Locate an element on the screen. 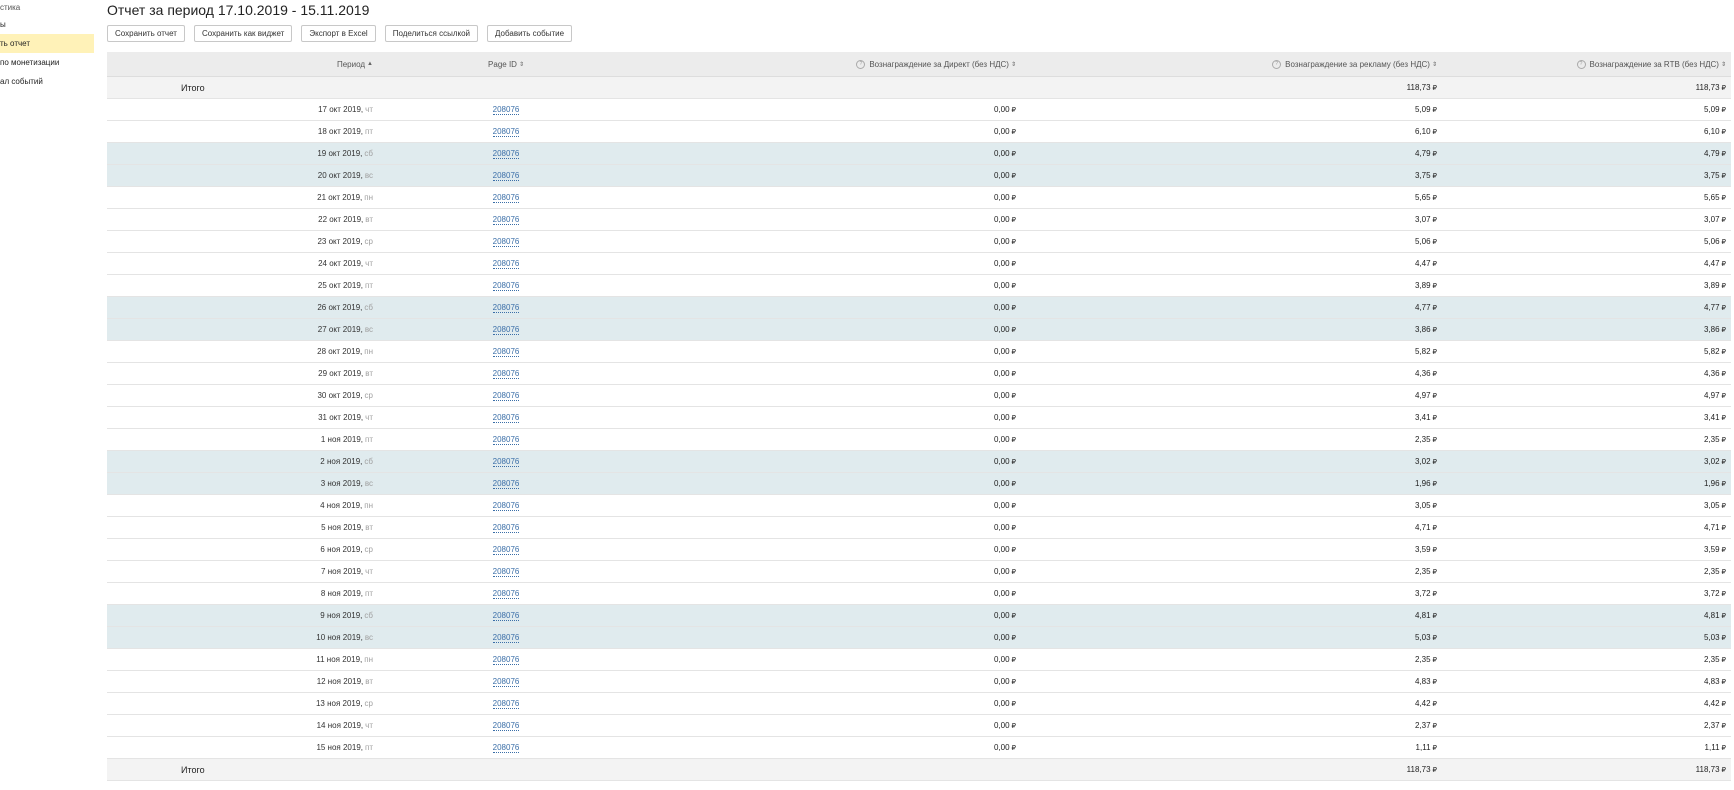 Image resolution: width=1734 pixels, height=790 pixels. total-rtb-value: 118,73 is located at coordinates (1707, 87).